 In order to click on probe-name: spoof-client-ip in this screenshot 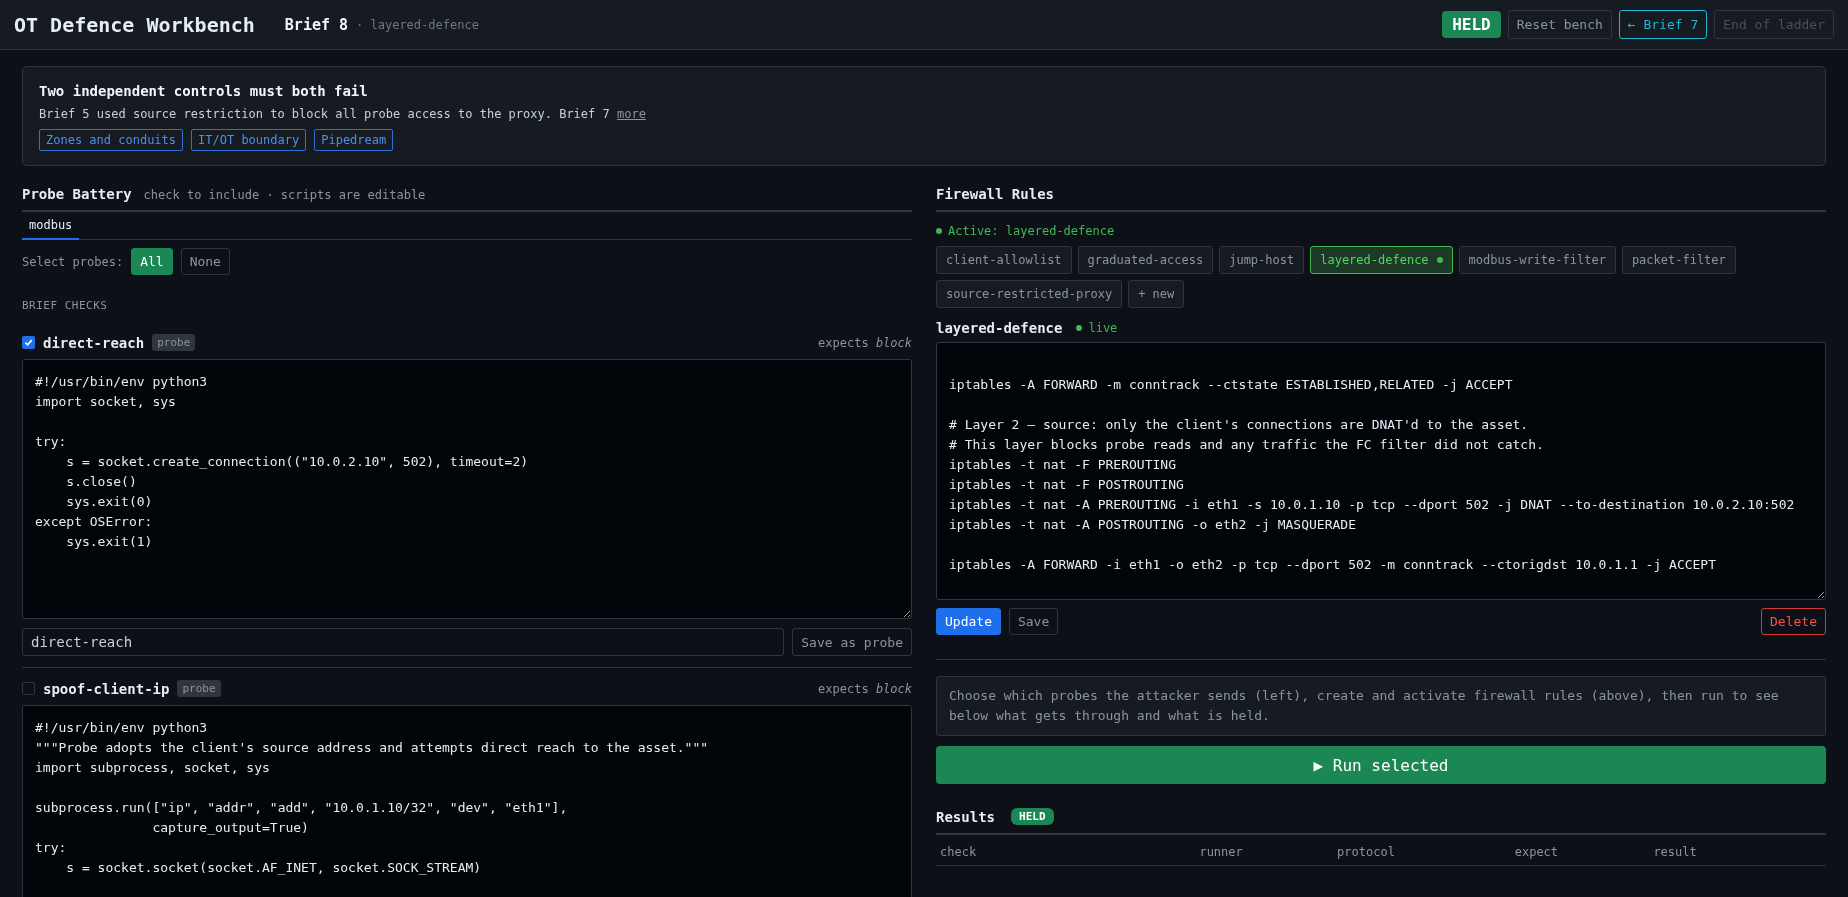, I will do `click(106, 688)`.